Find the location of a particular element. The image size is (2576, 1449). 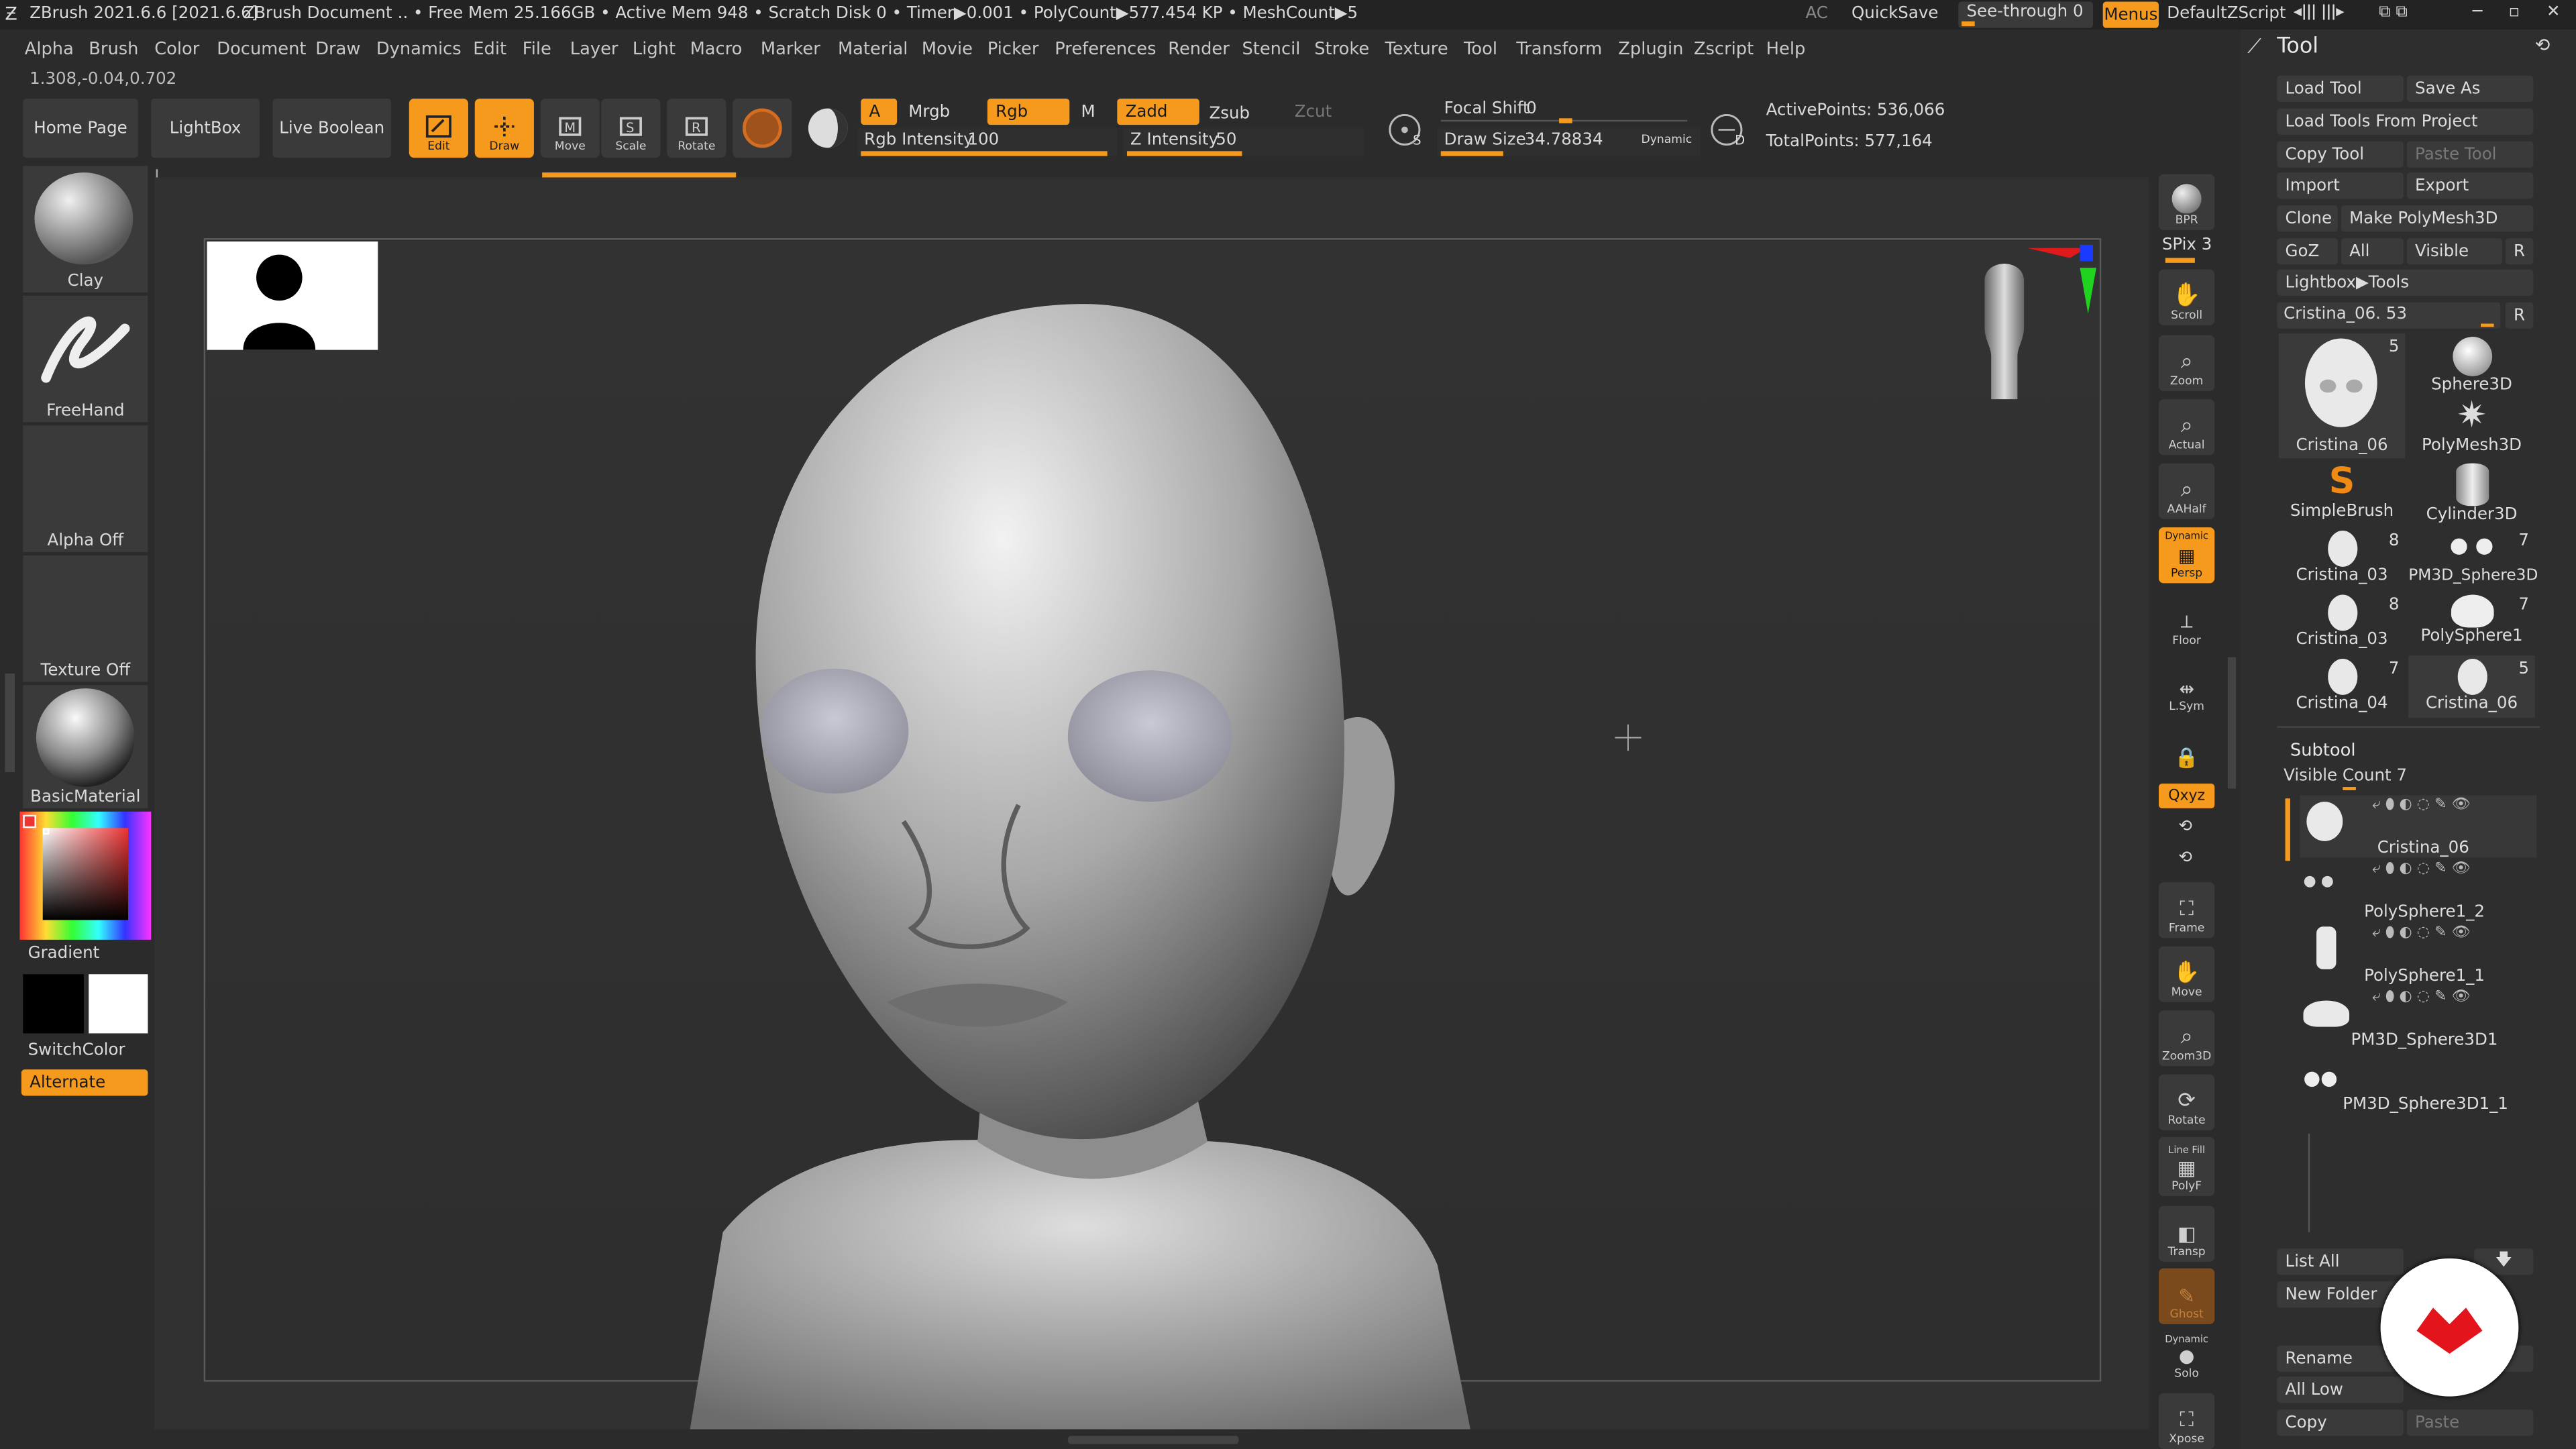

transp-button: ◧ Transp is located at coordinates (2186, 1233).